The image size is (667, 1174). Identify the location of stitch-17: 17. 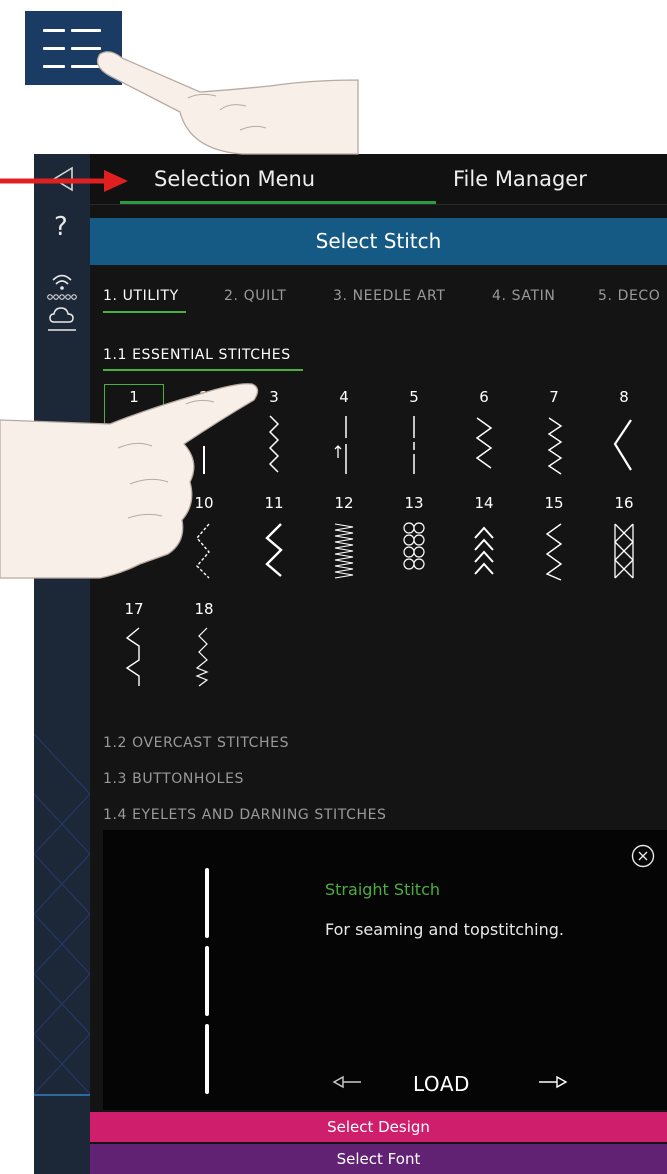
(134, 646).